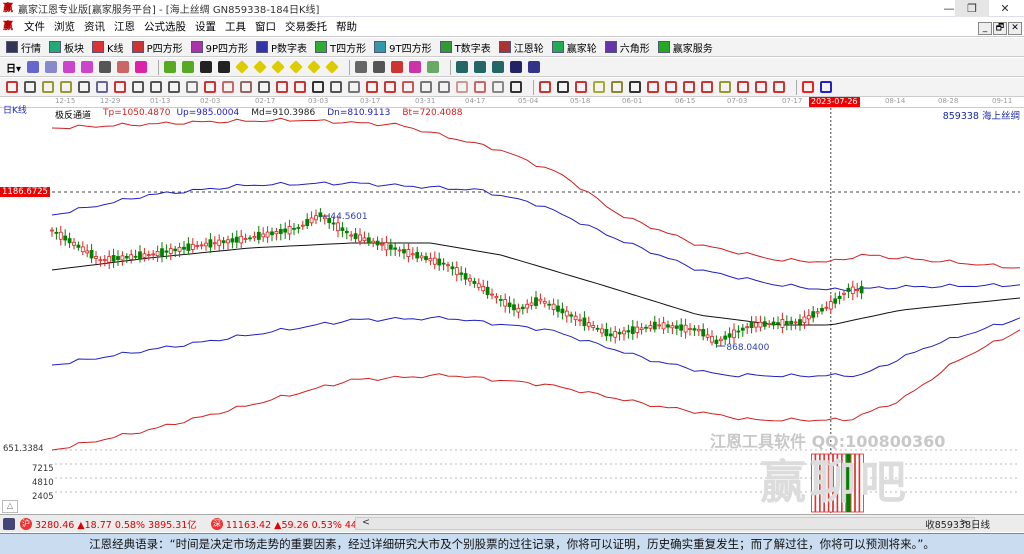  Describe the element at coordinates (124, 26) in the screenshot. I see `menu-item: 江恩` at that location.